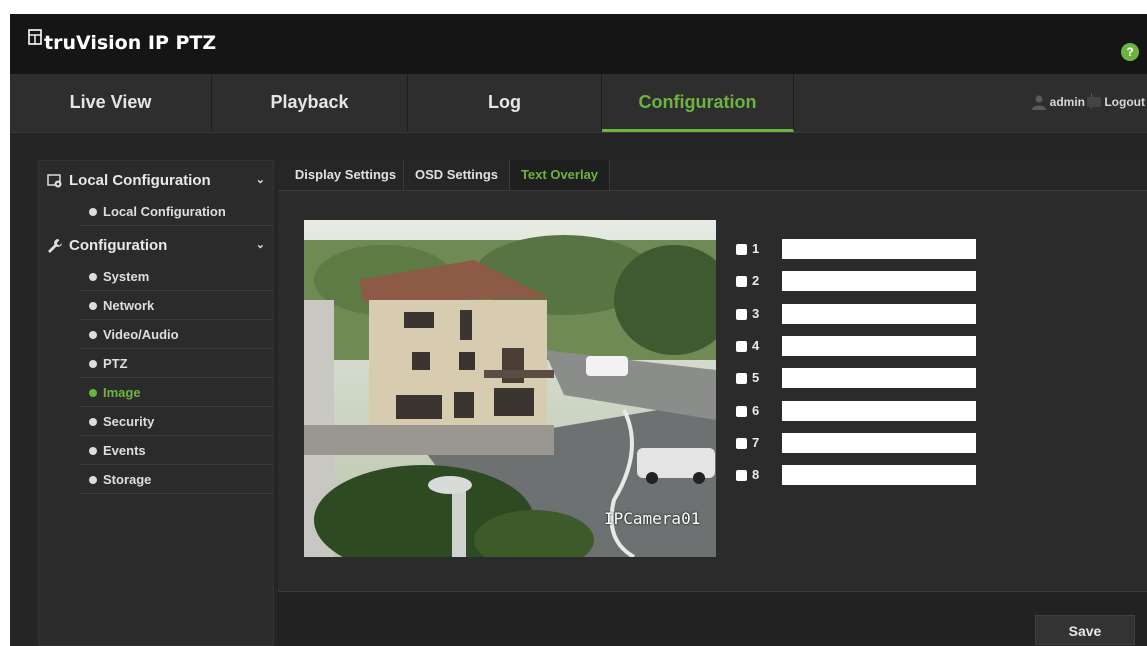 The width and height of the screenshot is (1147, 646). I want to click on save-button: Save, so click(1085, 630).